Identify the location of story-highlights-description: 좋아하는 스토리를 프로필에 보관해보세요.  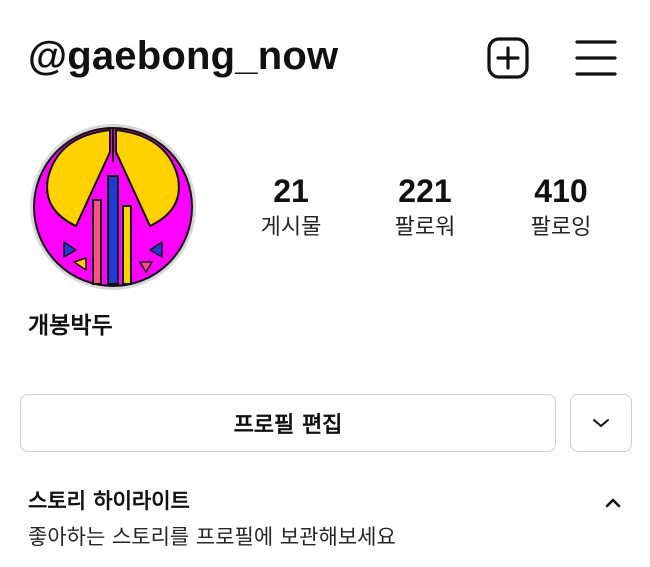
(212, 537).